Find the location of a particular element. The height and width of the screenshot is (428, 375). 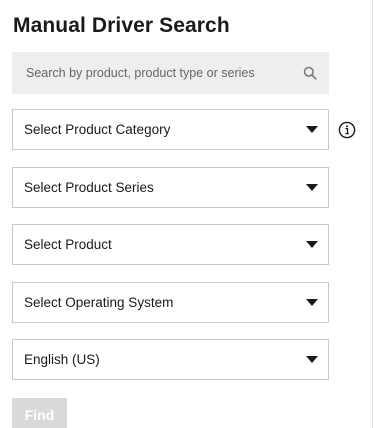

product-select: Select Product is located at coordinates (170, 244).